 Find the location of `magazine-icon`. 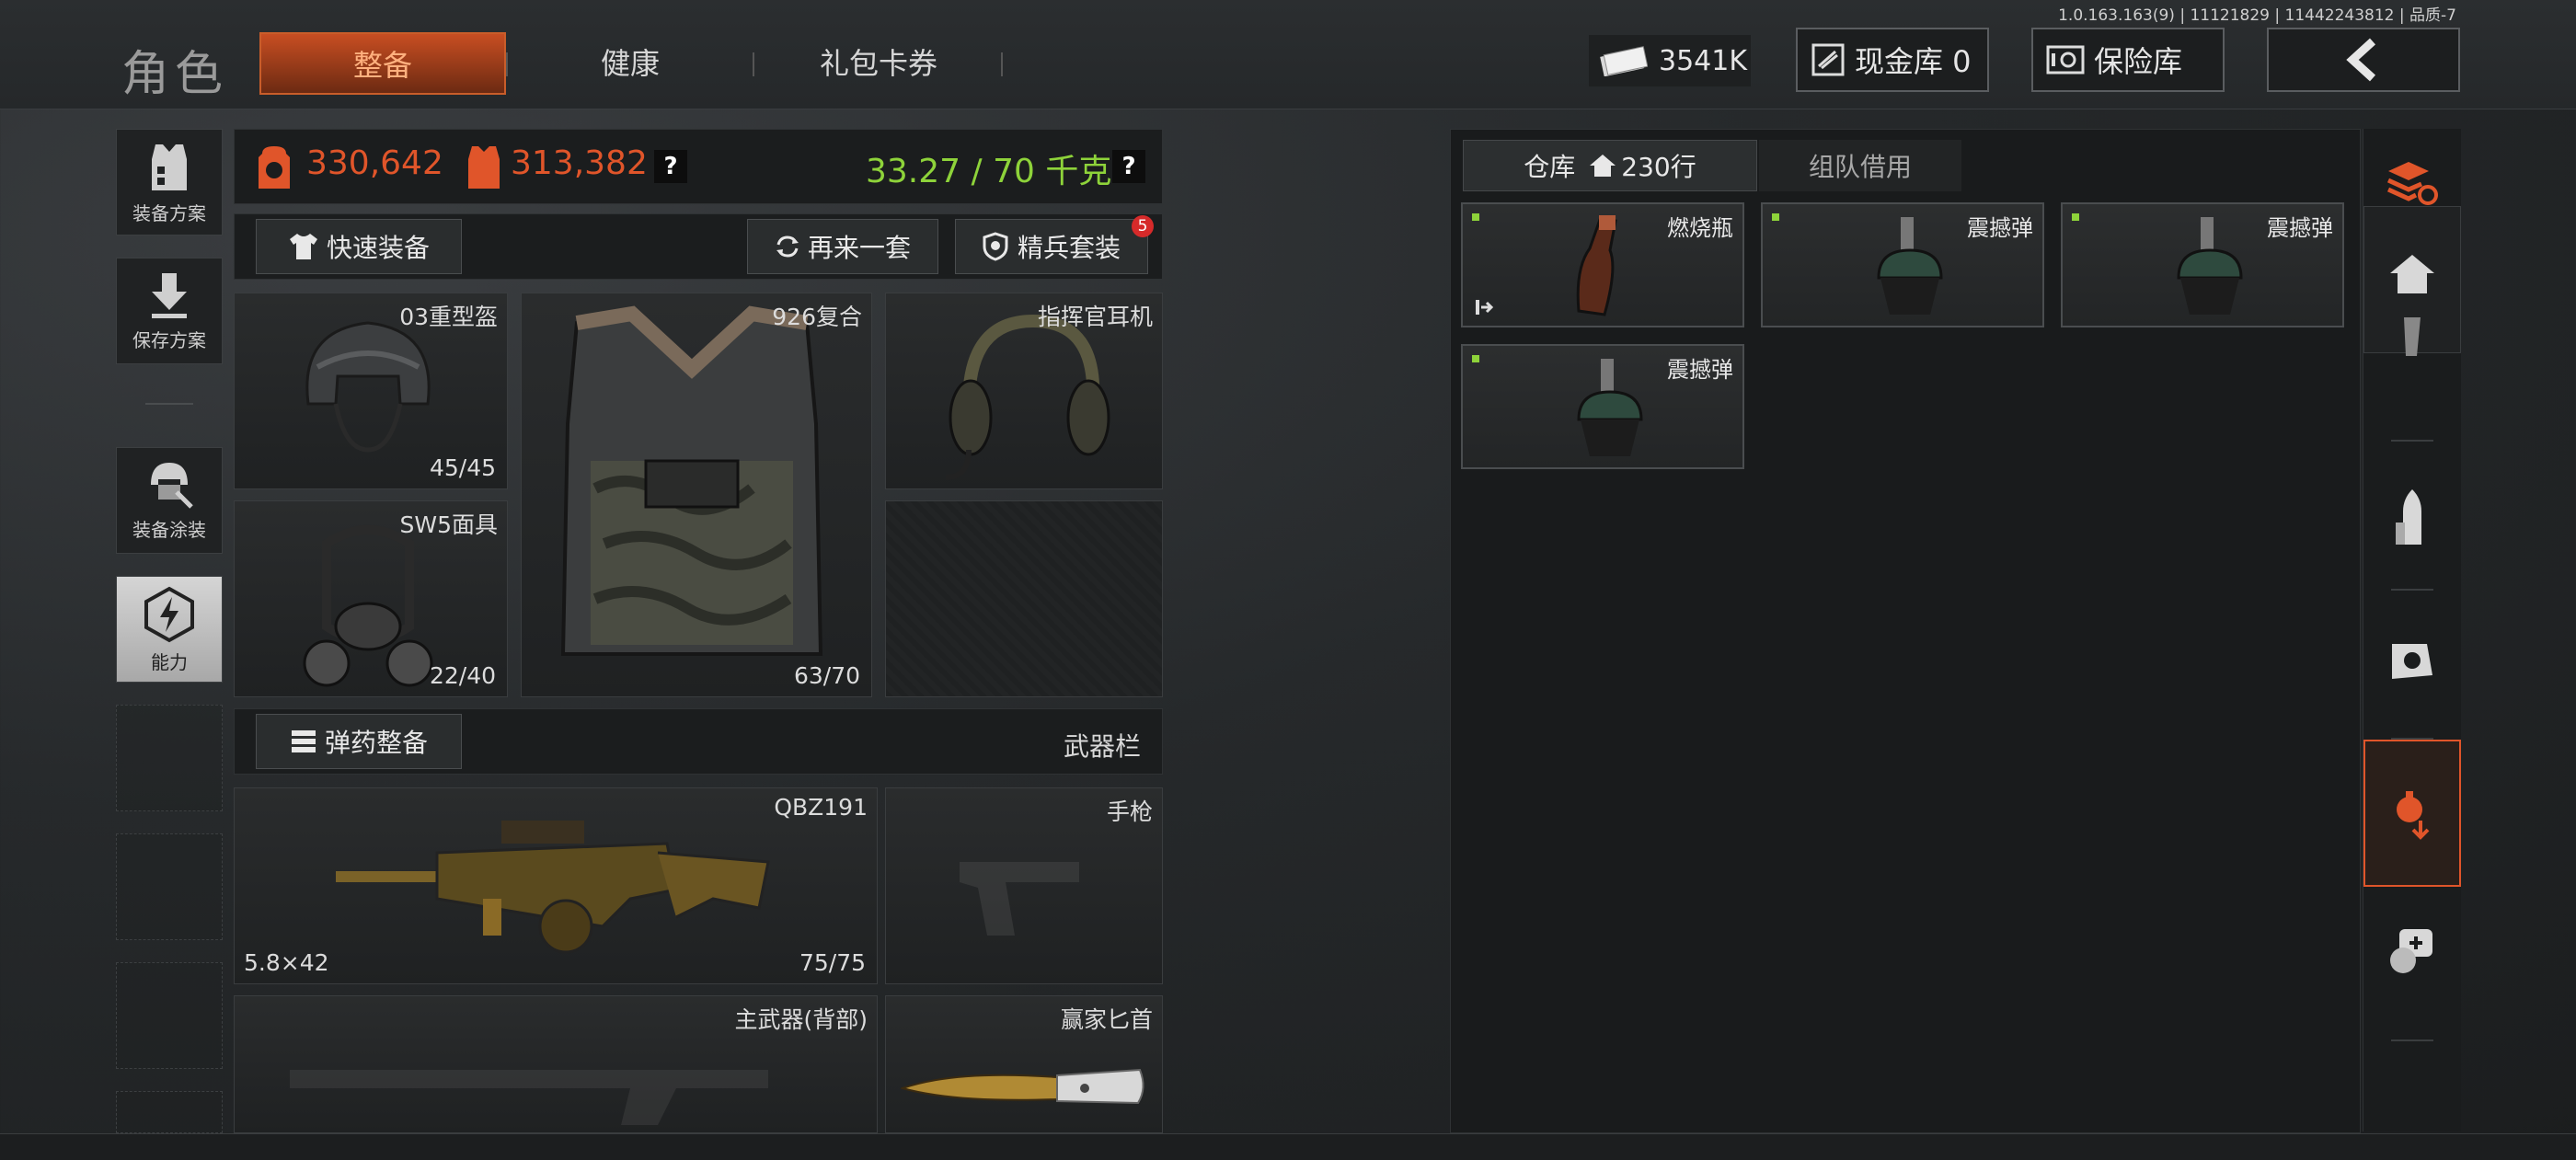

magazine-icon is located at coordinates (2412, 336).